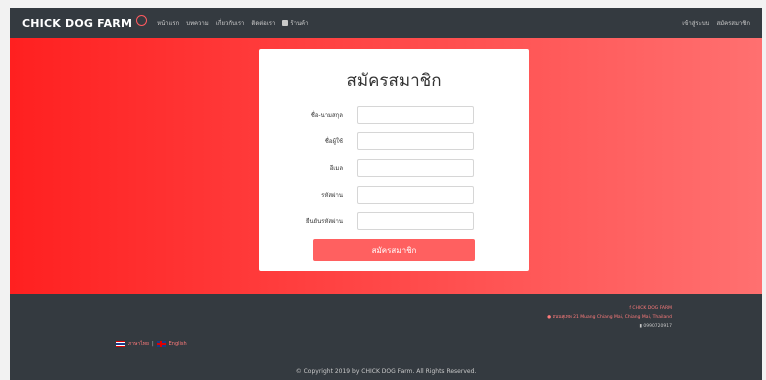 The width and height of the screenshot is (766, 380). What do you see at coordinates (657, 326) in the screenshot?
I see `footer-phone-text: 0990720917` at bounding box center [657, 326].